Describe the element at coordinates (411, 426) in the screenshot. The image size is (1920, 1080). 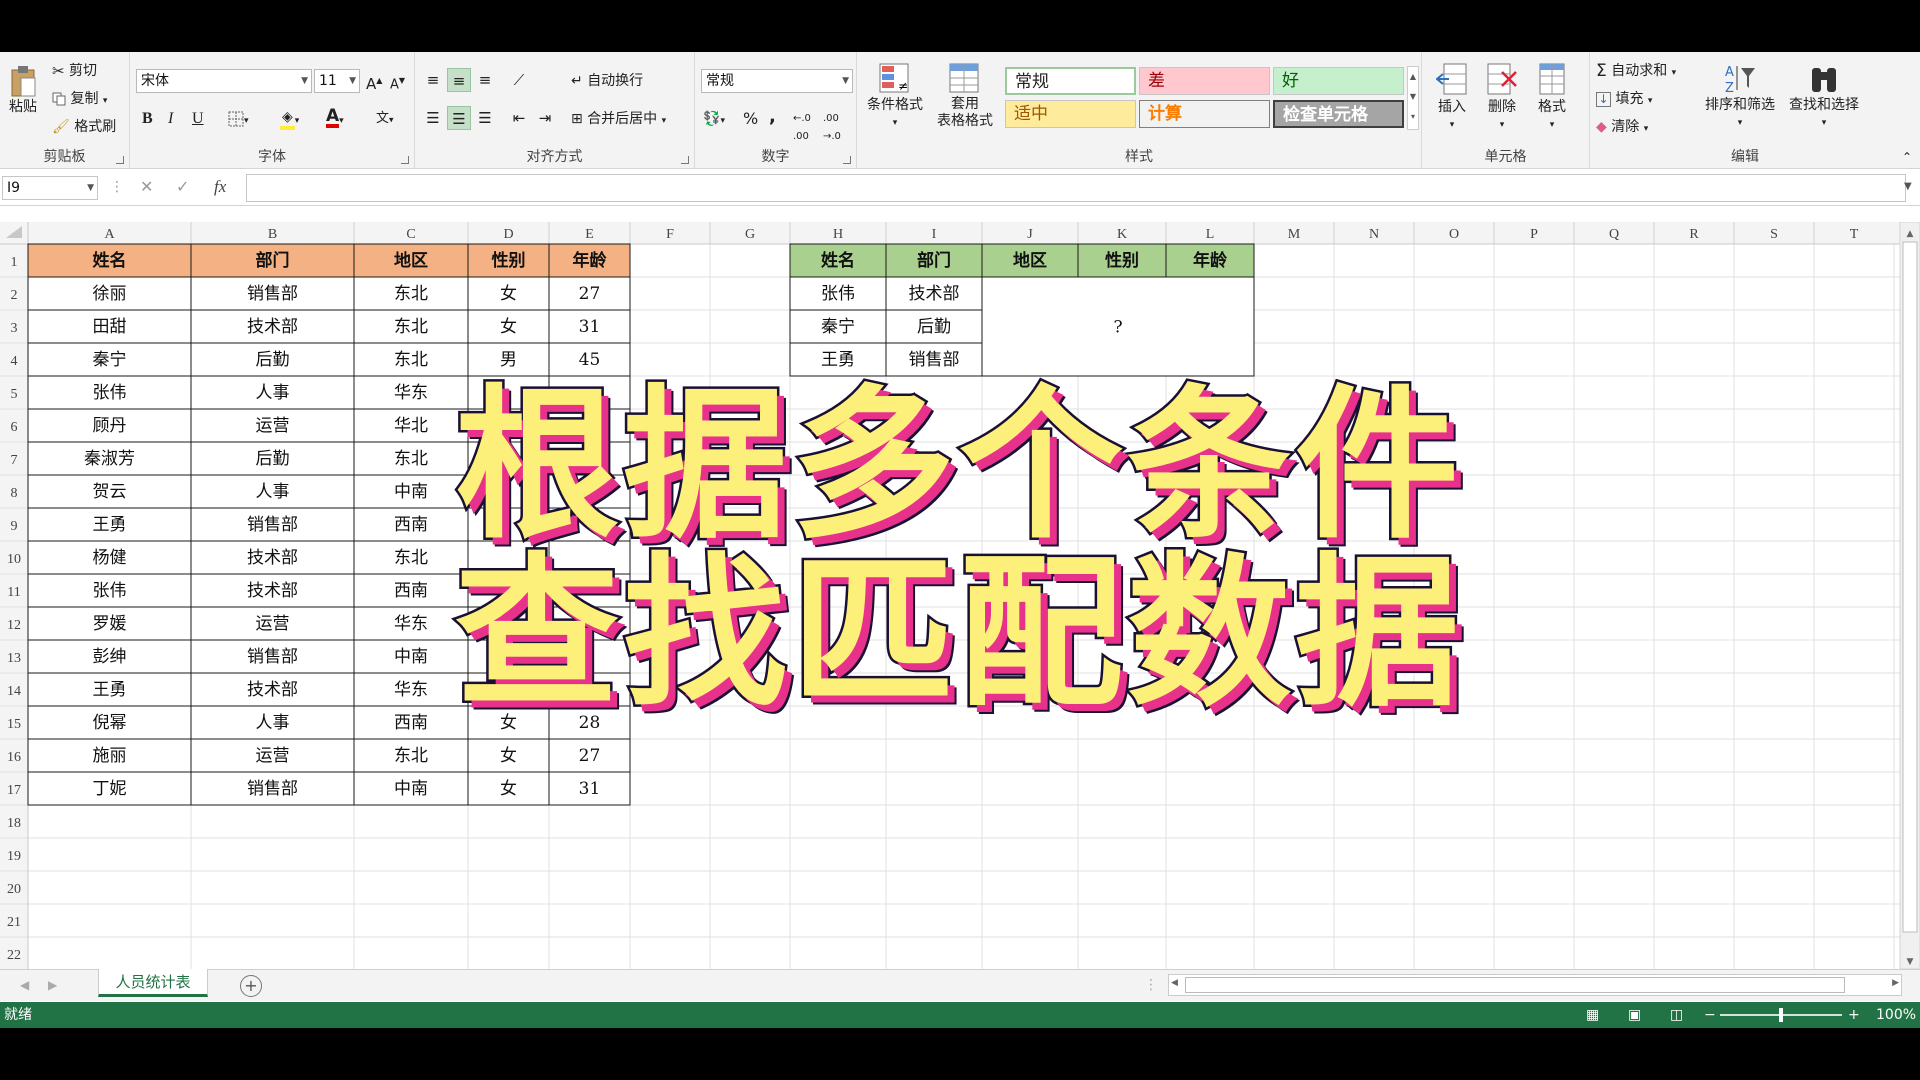
I see `table1-cell: 华北` at that location.